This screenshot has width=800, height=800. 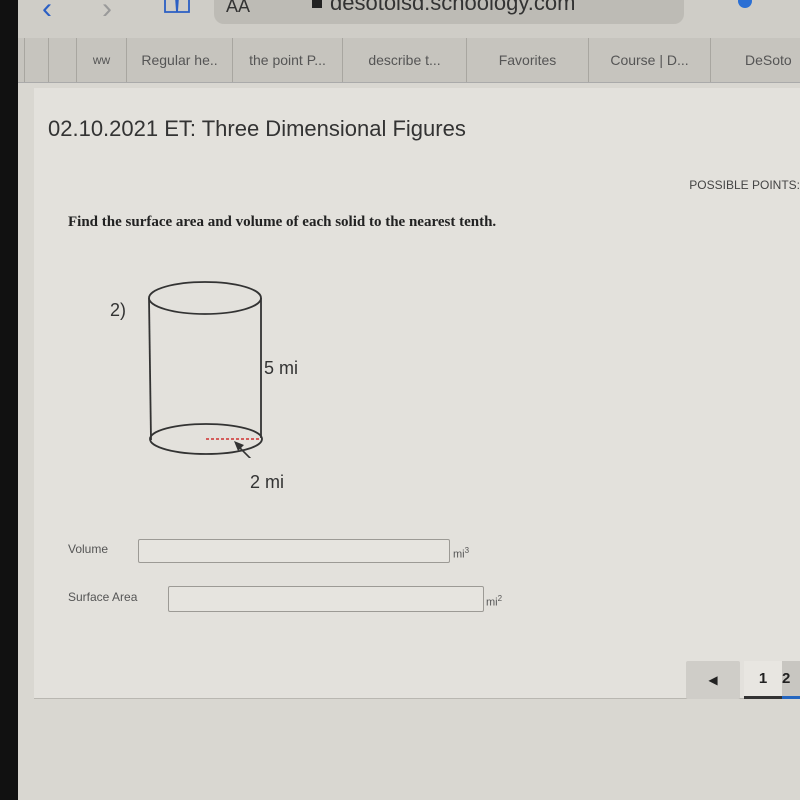 What do you see at coordinates (745, 4) in the screenshot?
I see `extension-icon` at bounding box center [745, 4].